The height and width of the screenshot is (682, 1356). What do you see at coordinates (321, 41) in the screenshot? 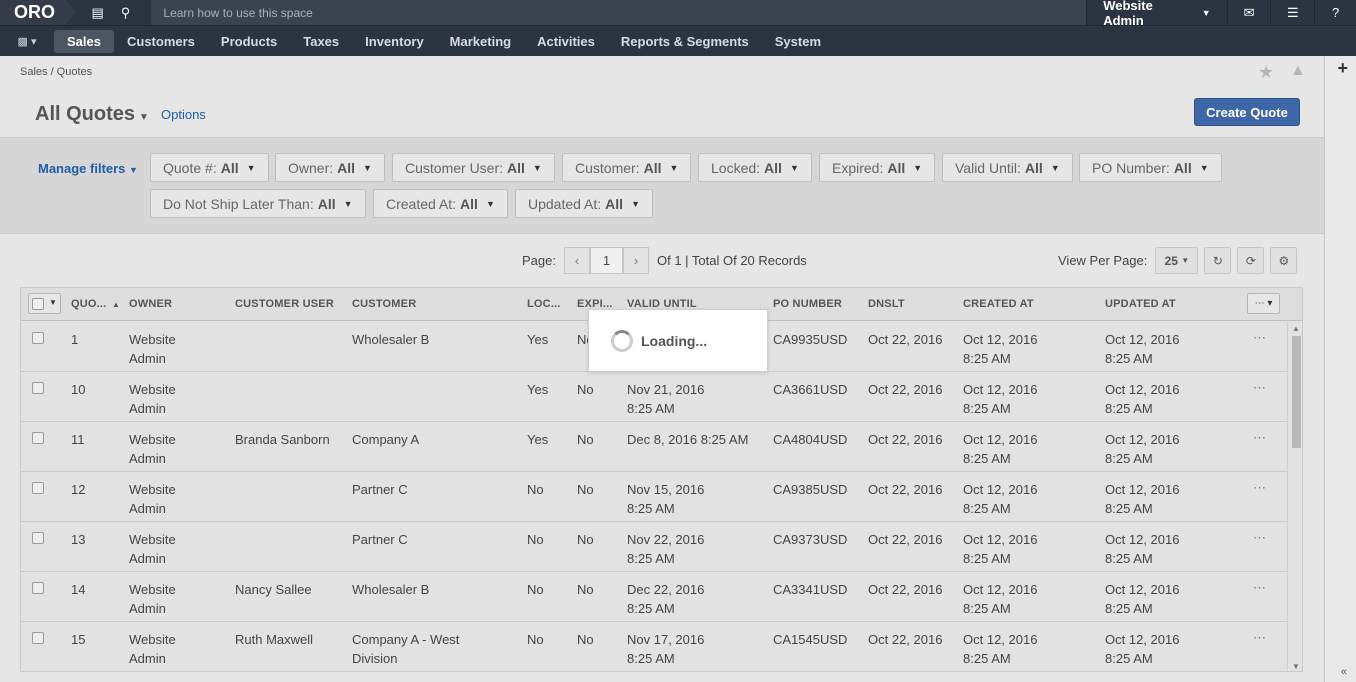
I see `nav-taxes: Taxes` at bounding box center [321, 41].